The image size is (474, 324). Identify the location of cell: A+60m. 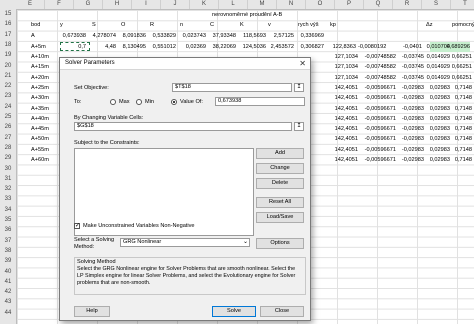
(44, 160).